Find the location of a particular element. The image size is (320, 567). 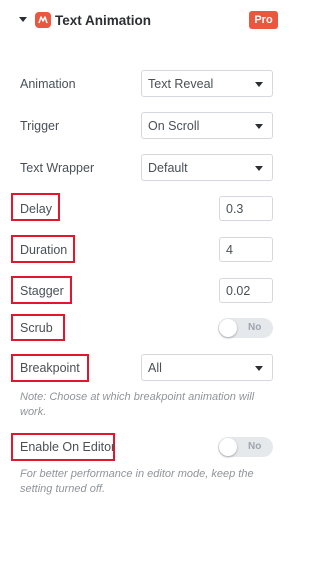

enable-on-editor-toggle-text: No is located at coordinates (255, 446).